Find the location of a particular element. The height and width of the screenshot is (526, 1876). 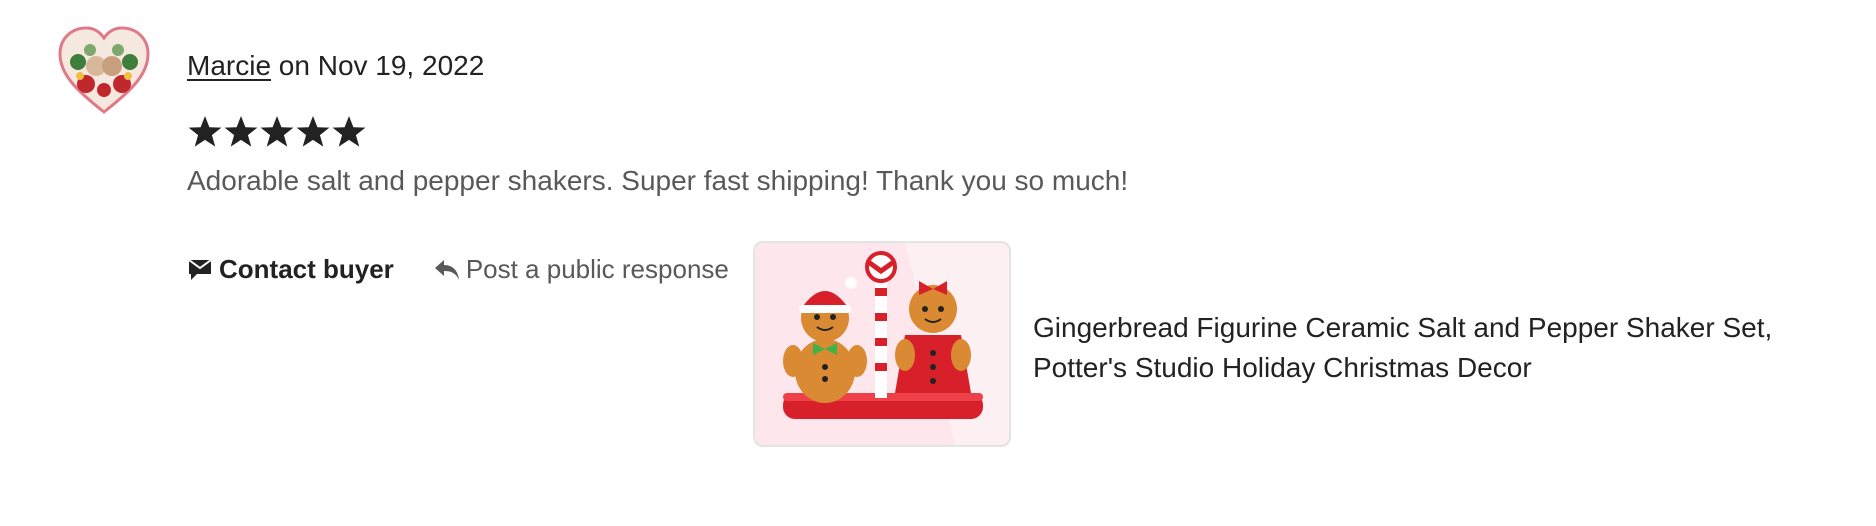

review-actions: Contact buyer Post a public response is located at coordinates (458, 269).